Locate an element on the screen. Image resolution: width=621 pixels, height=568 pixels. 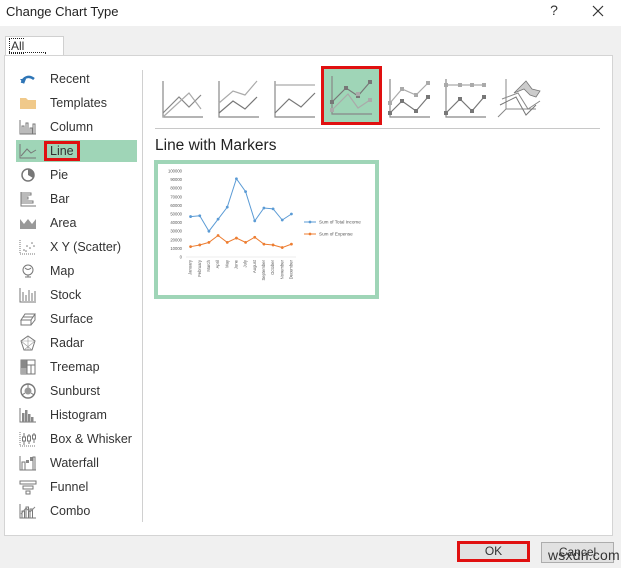
x-tick-label: March is located at coordinates (208, 265).